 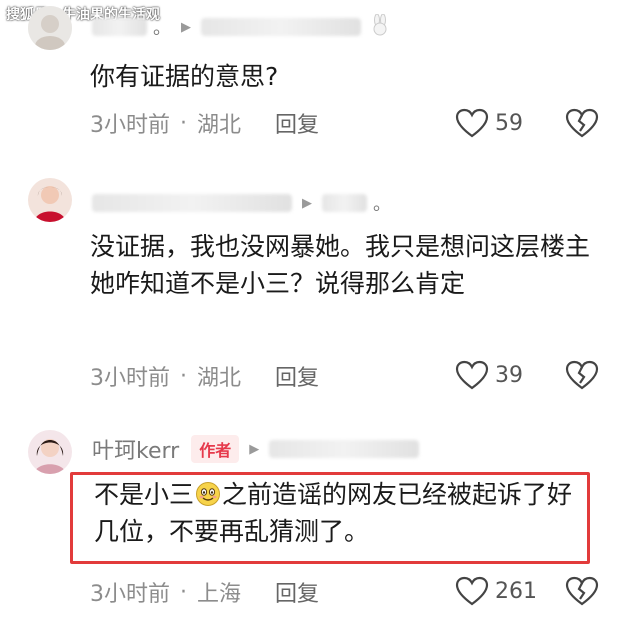 I want to click on comment-location: 上海, so click(x=219, y=594).